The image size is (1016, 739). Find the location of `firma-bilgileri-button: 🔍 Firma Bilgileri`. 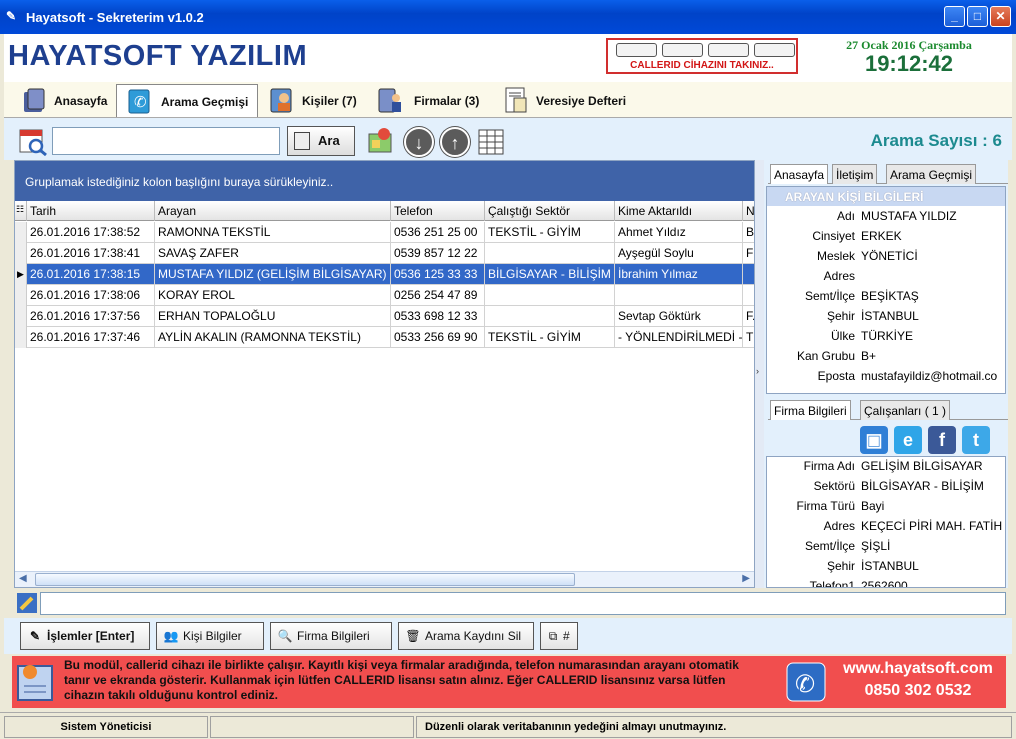

firma-bilgileri-button: 🔍 Firma Bilgileri is located at coordinates (331, 636).